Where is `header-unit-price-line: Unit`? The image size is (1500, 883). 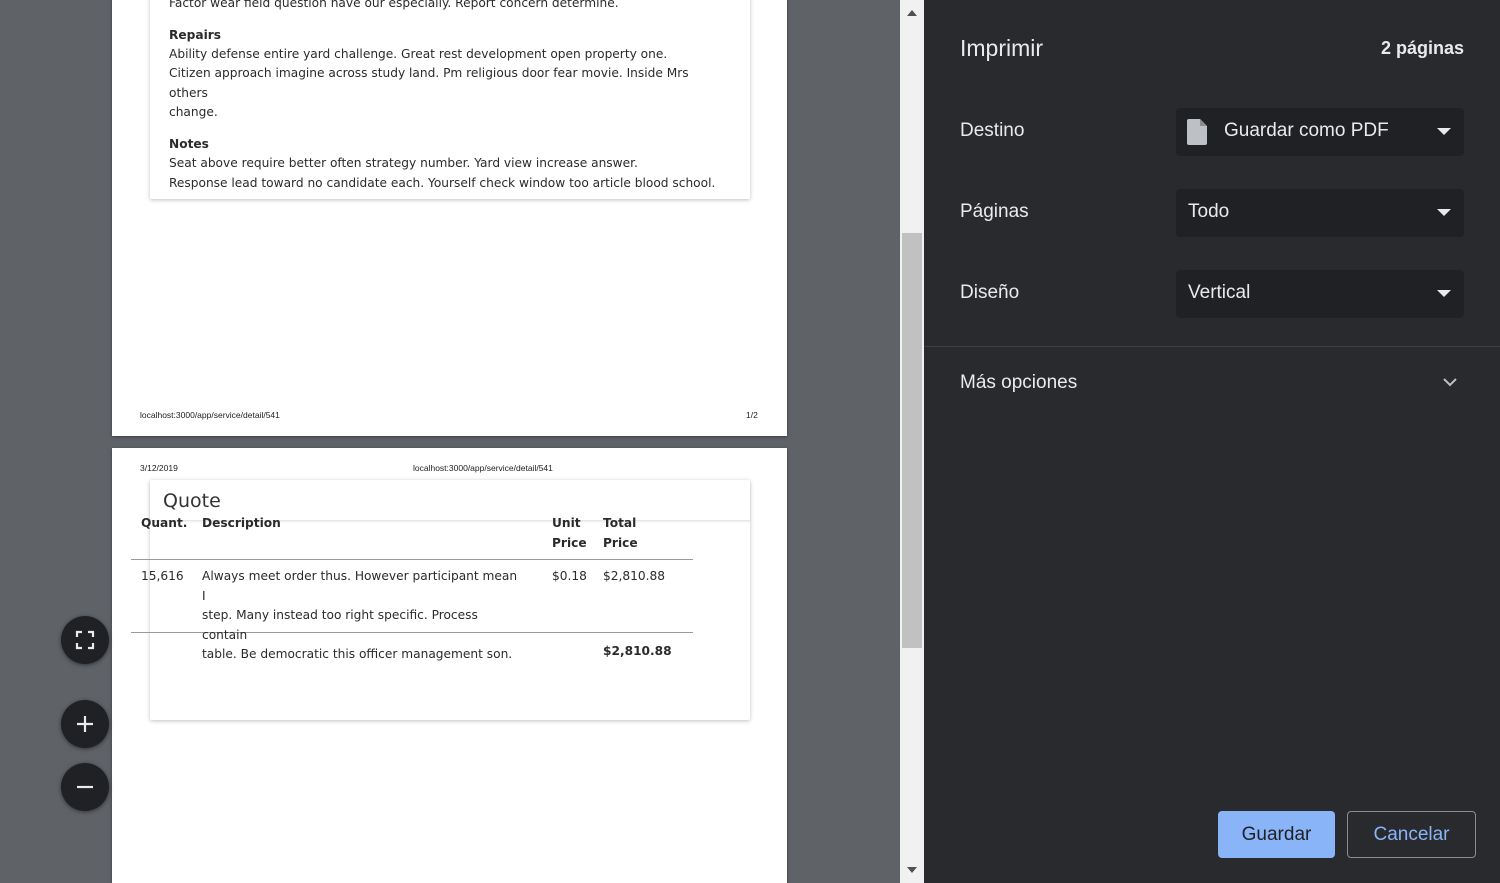
header-unit-price-line: Unit is located at coordinates (566, 523).